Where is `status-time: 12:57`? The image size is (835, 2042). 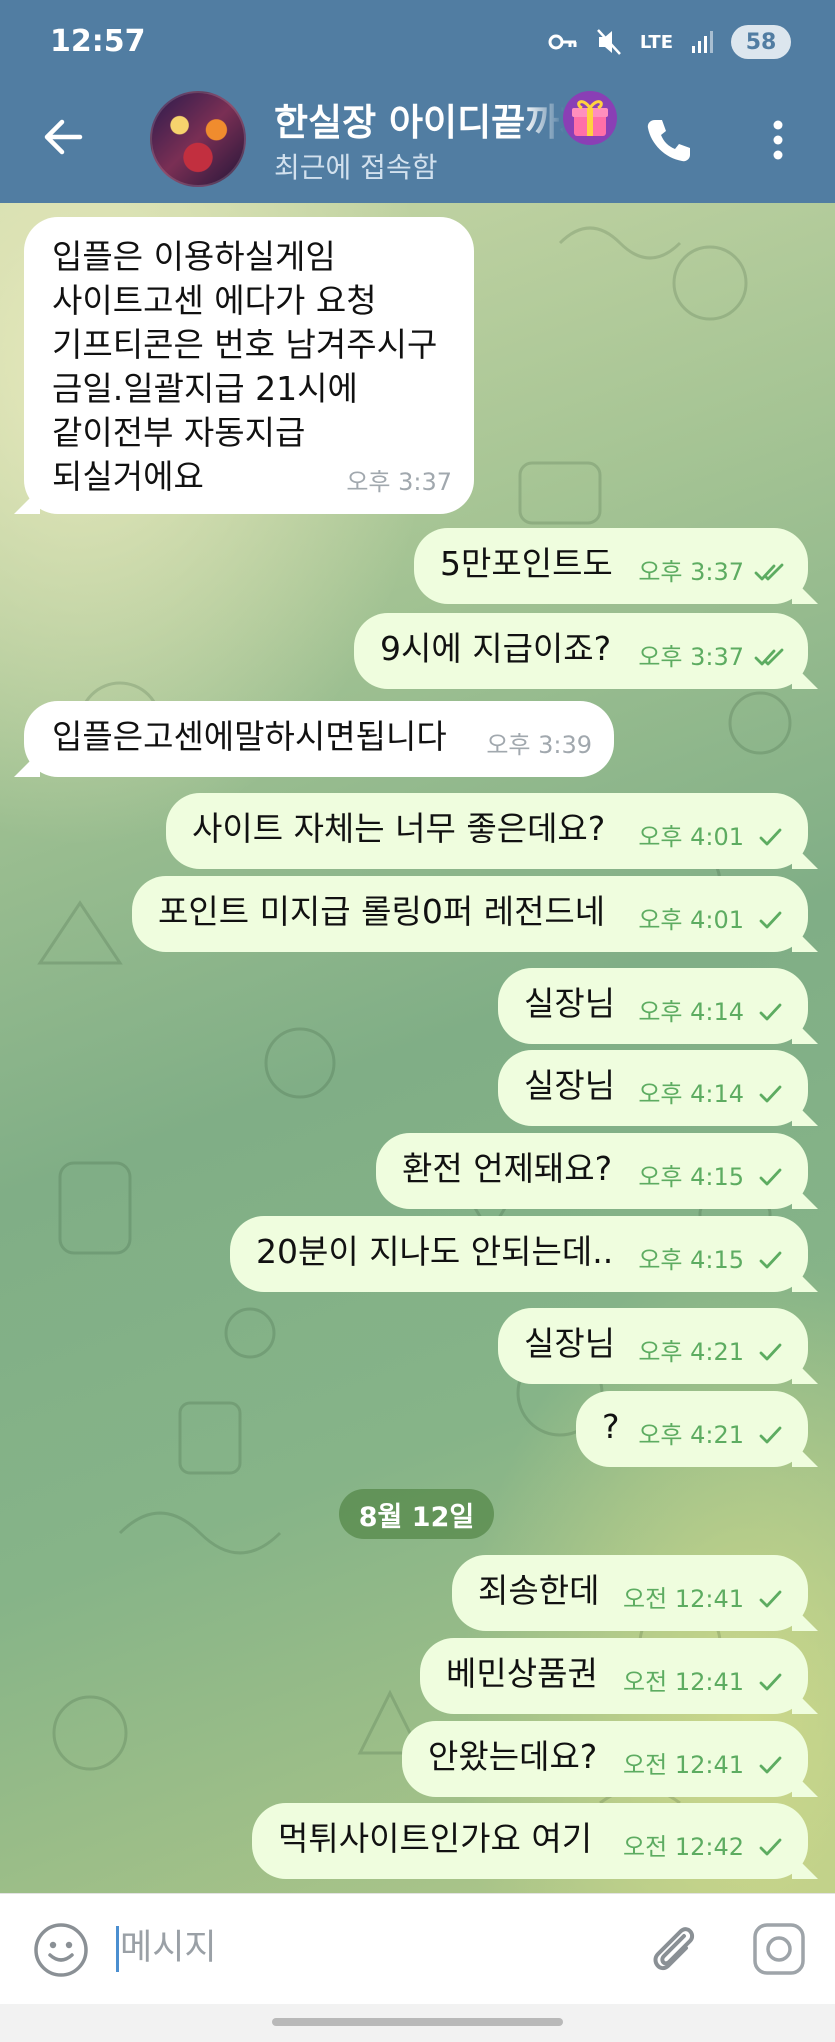 status-time: 12:57 is located at coordinates (98, 41).